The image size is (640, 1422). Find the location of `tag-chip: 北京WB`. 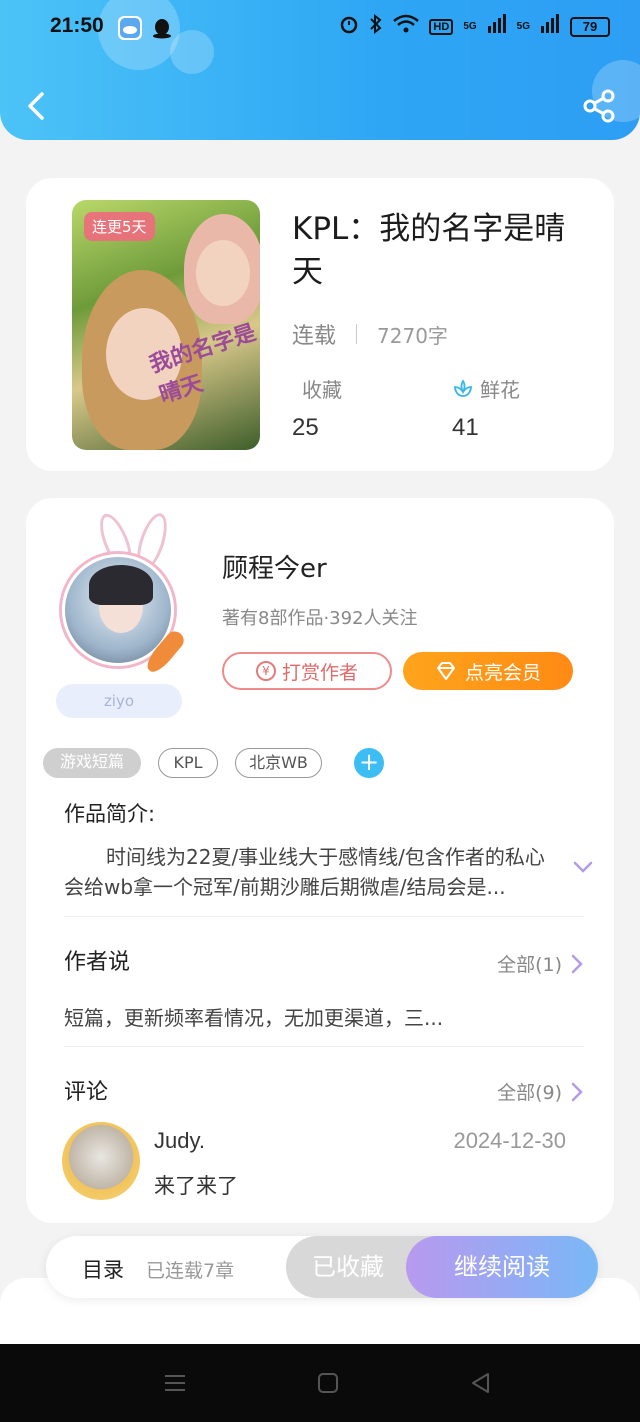

tag-chip: 北京WB is located at coordinates (278, 763).